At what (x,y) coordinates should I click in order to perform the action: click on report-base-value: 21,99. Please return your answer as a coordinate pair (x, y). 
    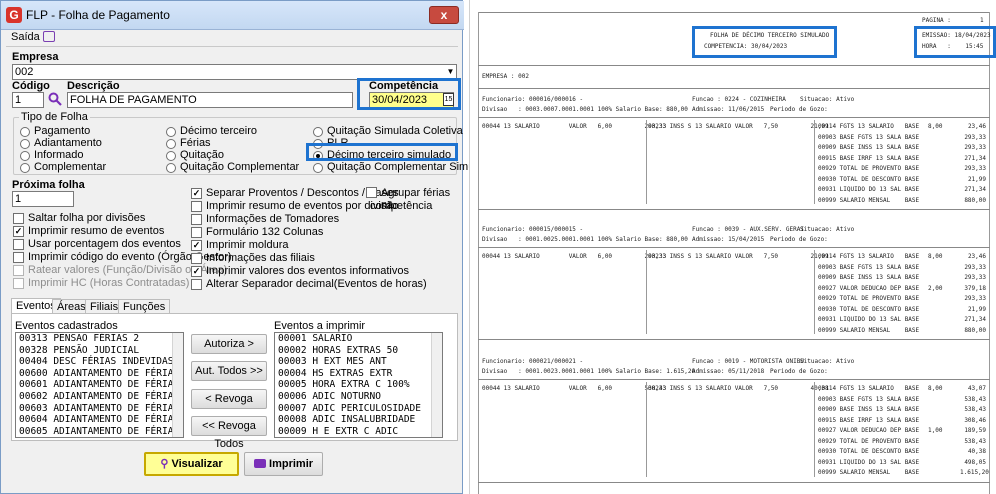
    Looking at the image, I should click on (976, 309).